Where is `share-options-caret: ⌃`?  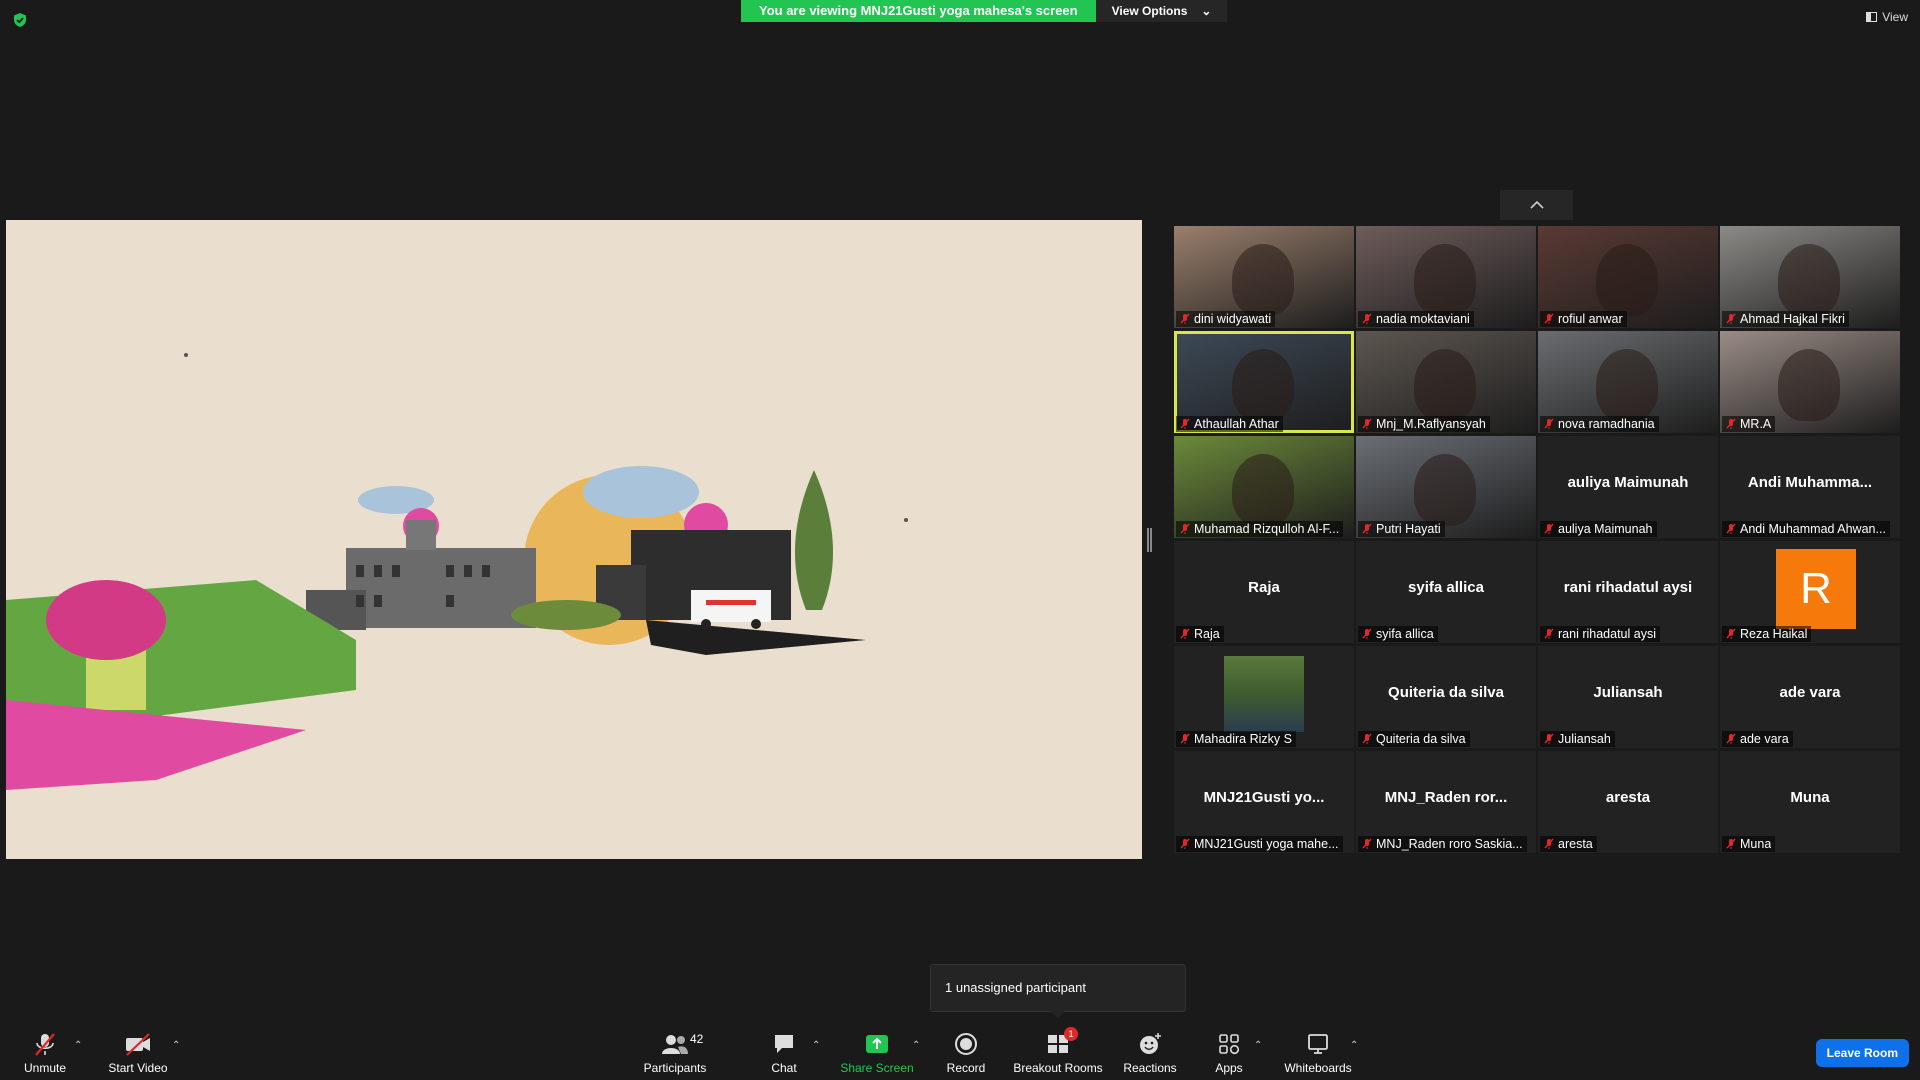 share-options-caret: ⌃ is located at coordinates (916, 1045).